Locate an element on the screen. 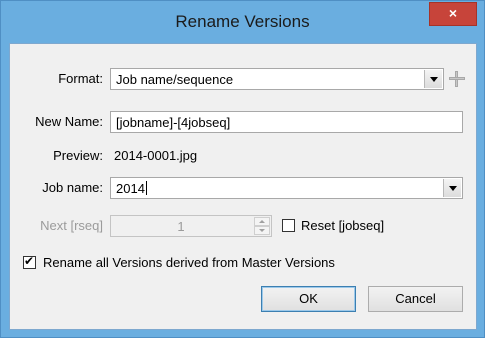  rename-all-checkbox is located at coordinates (29, 261).